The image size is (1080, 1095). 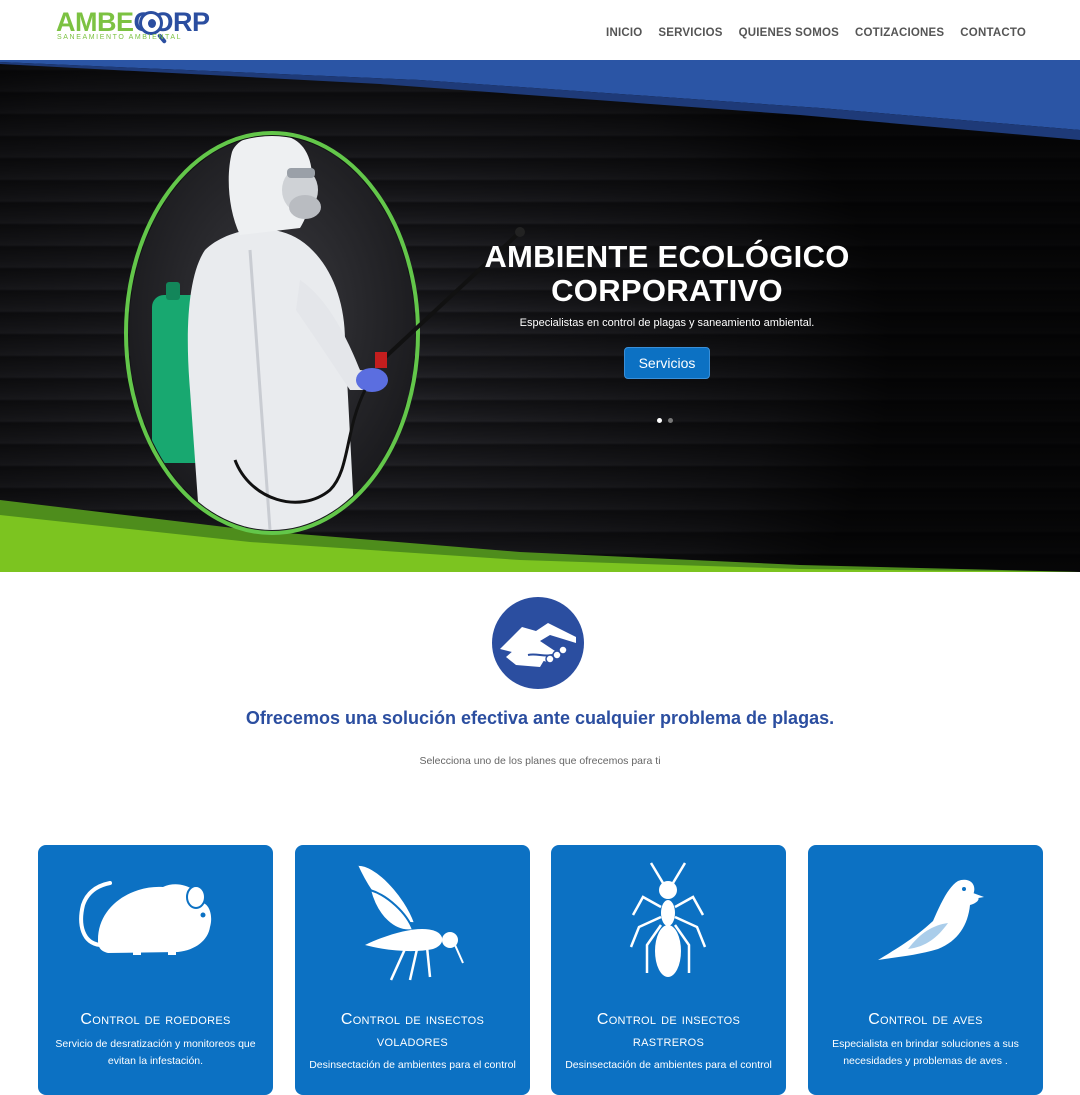 I want to click on magnifier-bug-icon, so click(x=151, y=23).